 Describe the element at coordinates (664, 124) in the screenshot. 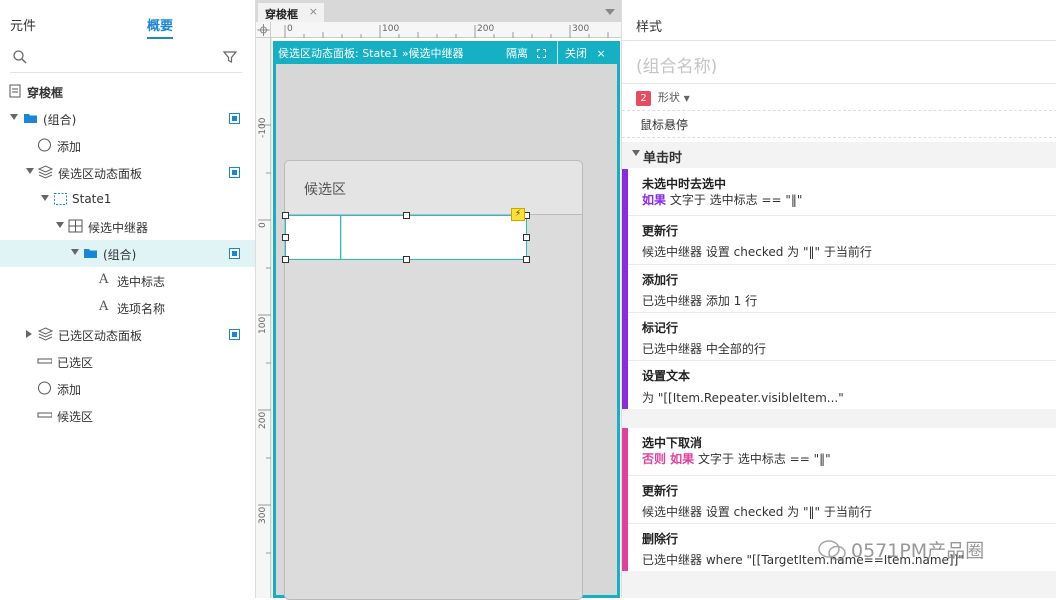

I see `hover-event: 鼠标悬停` at that location.